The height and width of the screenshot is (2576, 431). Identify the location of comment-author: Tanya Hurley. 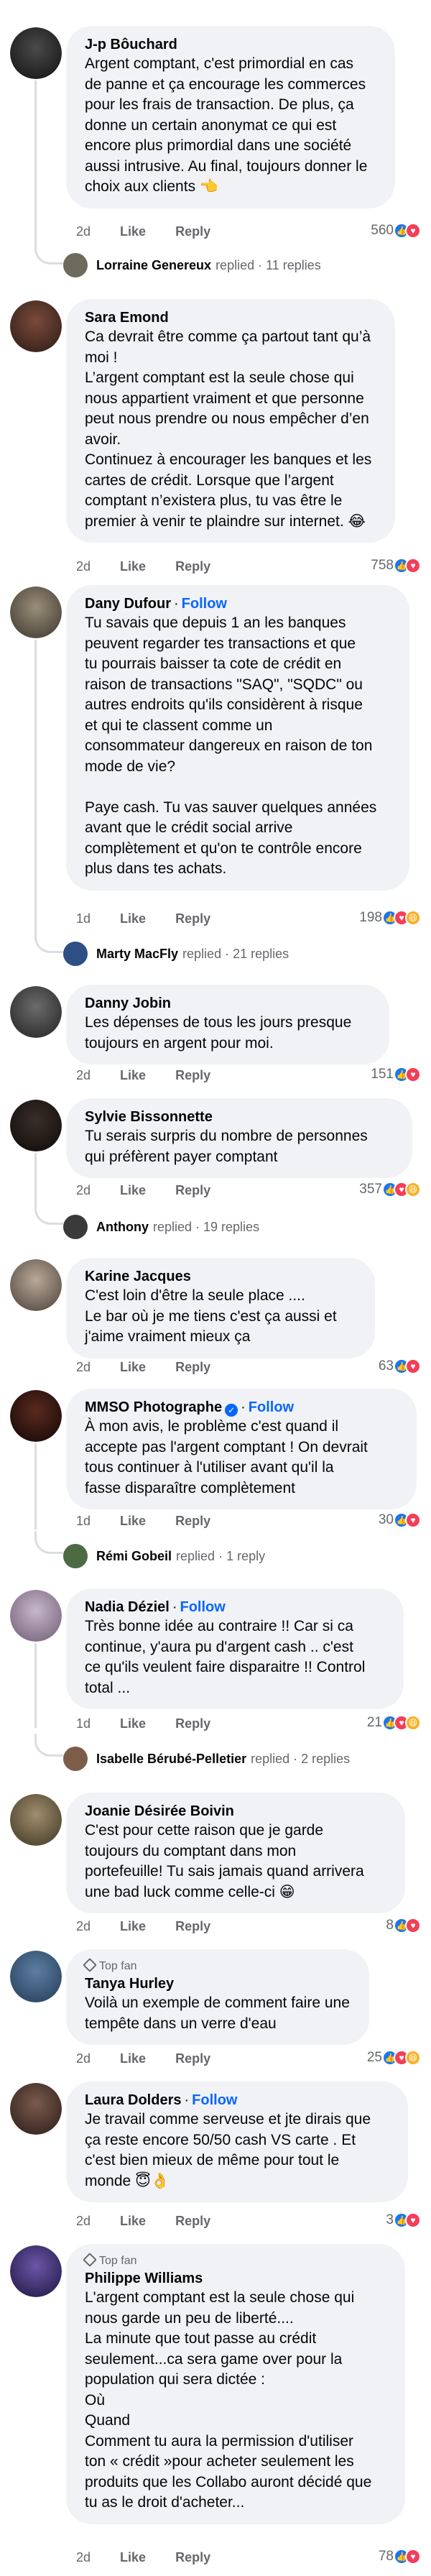
(218, 1983).